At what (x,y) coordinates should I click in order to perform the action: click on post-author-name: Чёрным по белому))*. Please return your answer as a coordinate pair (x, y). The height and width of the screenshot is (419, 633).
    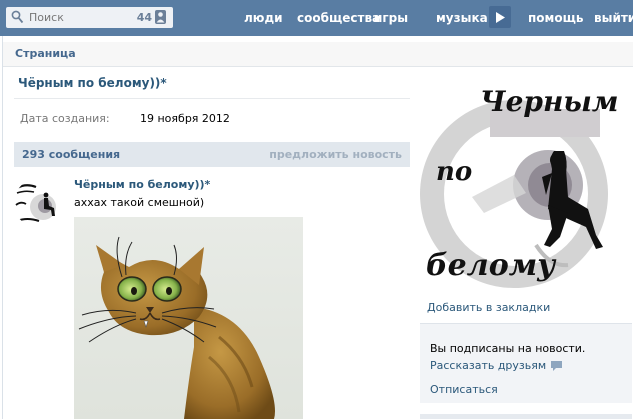
    Looking at the image, I should click on (142, 184).